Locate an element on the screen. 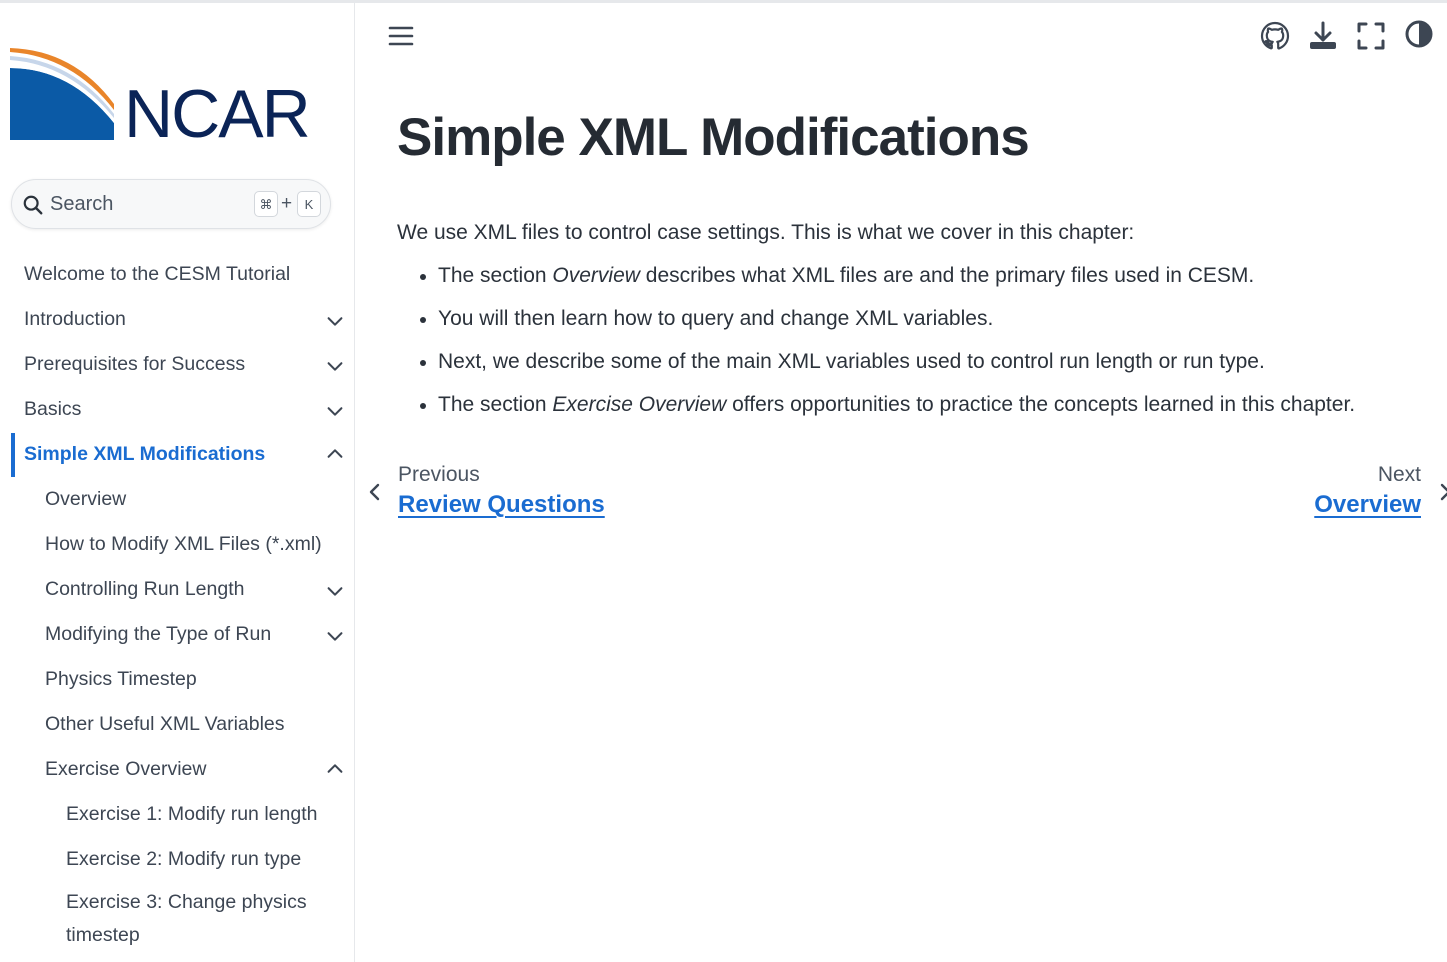 The width and height of the screenshot is (1447, 962). sidebar-item-label: Modifying the Type of Run is located at coordinates (158, 634).